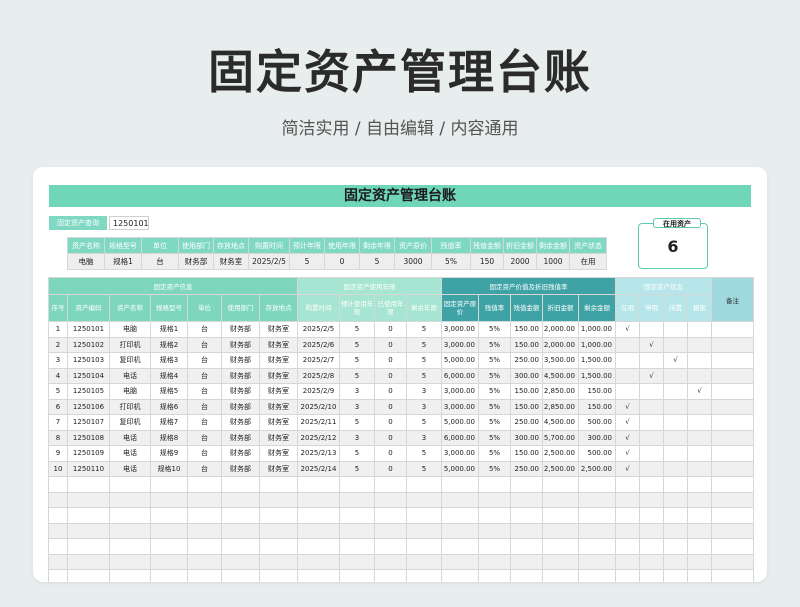 This screenshot has width=800, height=607. What do you see at coordinates (560, 329) in the screenshot?
I see `table-cell: 2,000.00` at bounding box center [560, 329].